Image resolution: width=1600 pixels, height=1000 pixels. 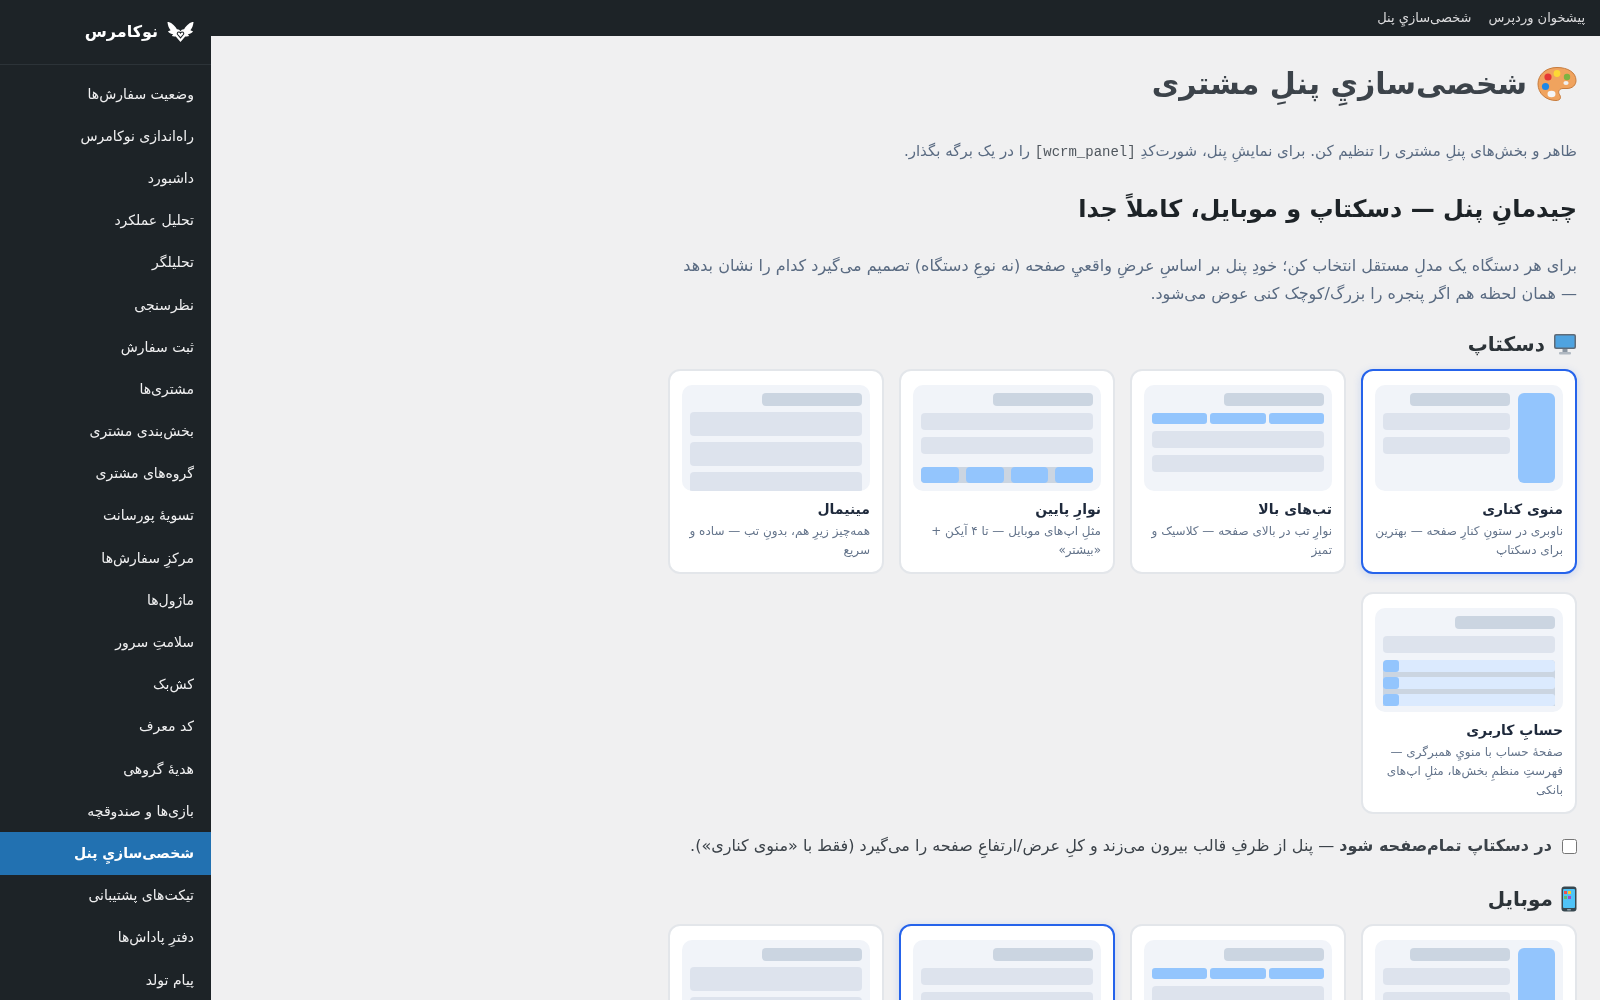 What do you see at coordinates (1121, 846) in the screenshot?
I see `checkbox-label: در دسکتاپ تمام‌صفحه شود — پنل از ظرفِ قالب بیرون می‌زند و کلِ عرض/ارتفاعِ صفحه را می‌گیرد (فقط با «منوی کناری»).` at bounding box center [1121, 846].